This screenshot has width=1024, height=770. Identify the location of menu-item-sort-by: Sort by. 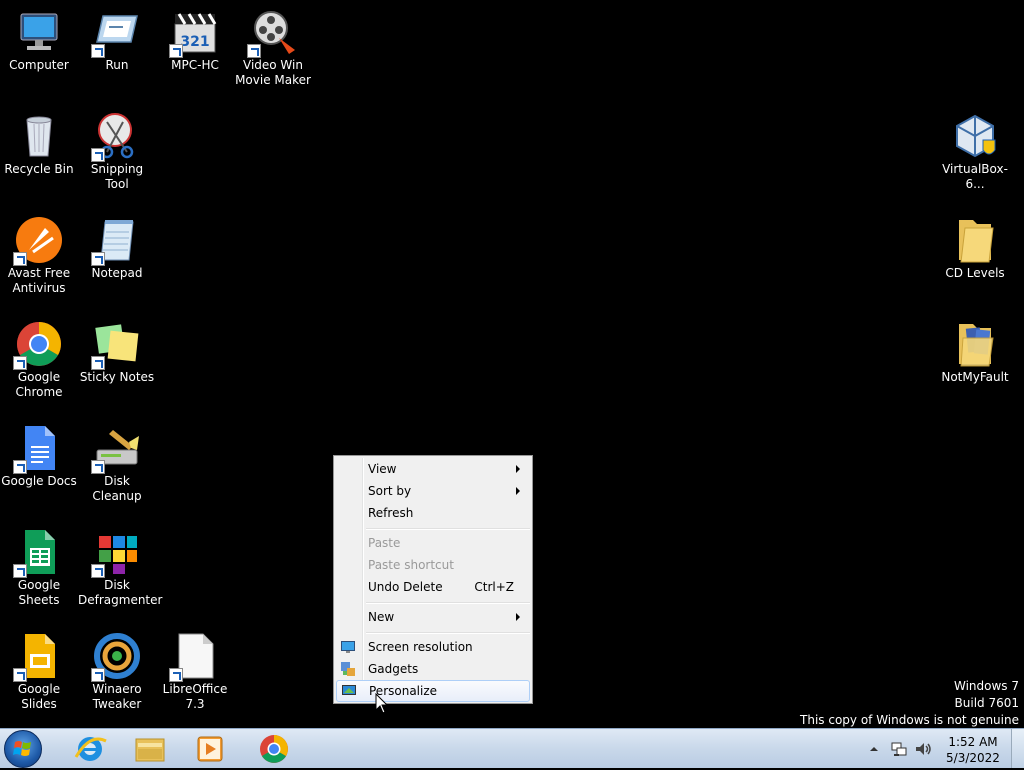
(433, 491).